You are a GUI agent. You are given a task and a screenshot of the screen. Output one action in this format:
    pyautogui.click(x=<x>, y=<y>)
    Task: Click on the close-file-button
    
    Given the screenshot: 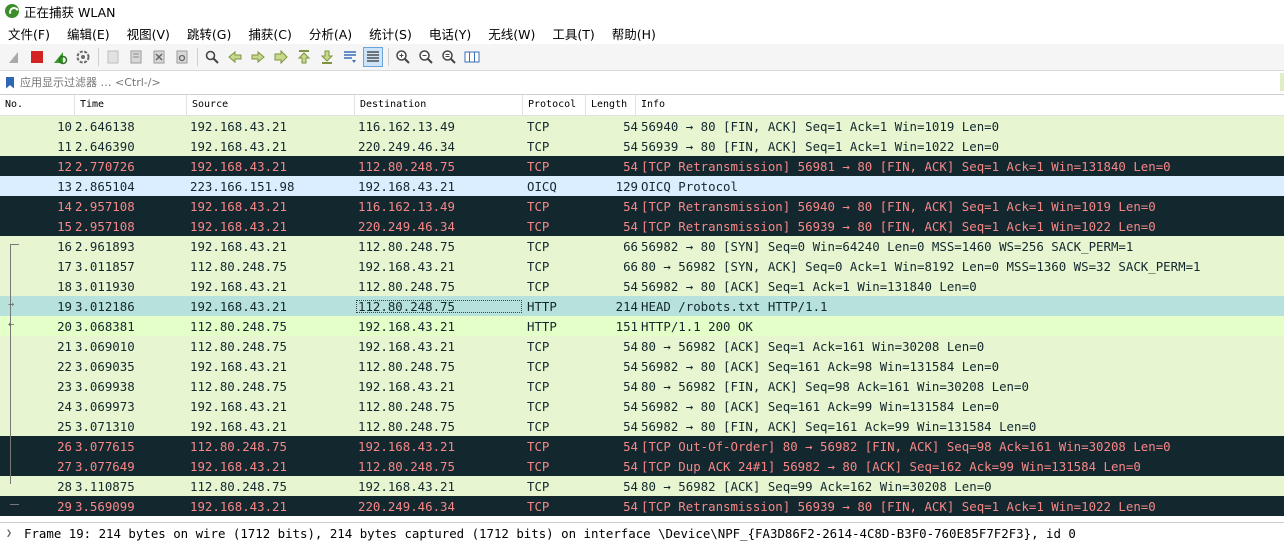 What is the action you would take?
    pyautogui.click(x=159, y=57)
    